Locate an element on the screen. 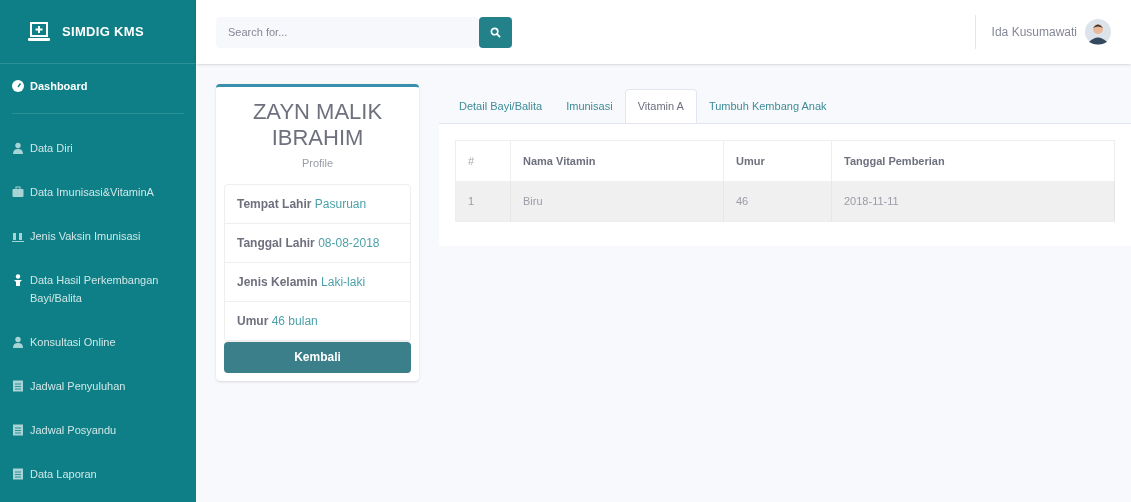  column-header: Umur is located at coordinates (777, 160).